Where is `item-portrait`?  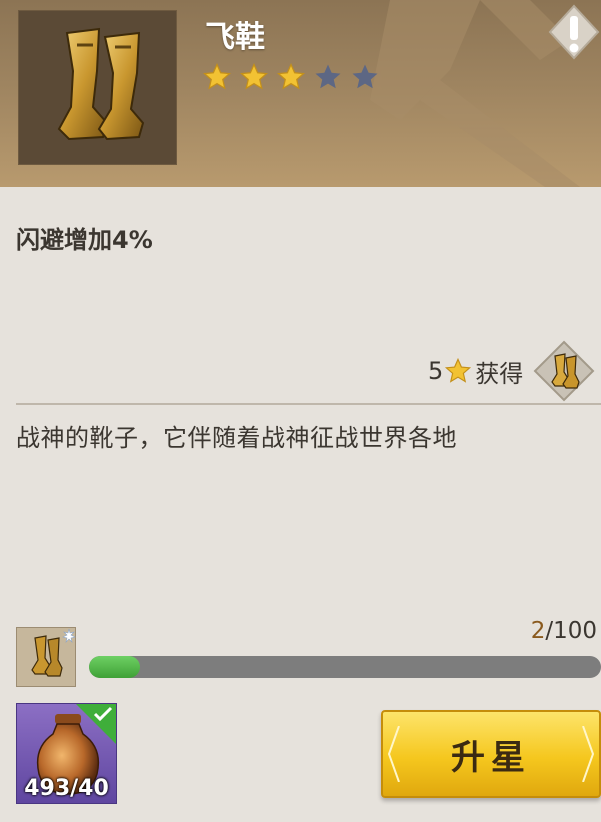 item-portrait is located at coordinates (97, 87).